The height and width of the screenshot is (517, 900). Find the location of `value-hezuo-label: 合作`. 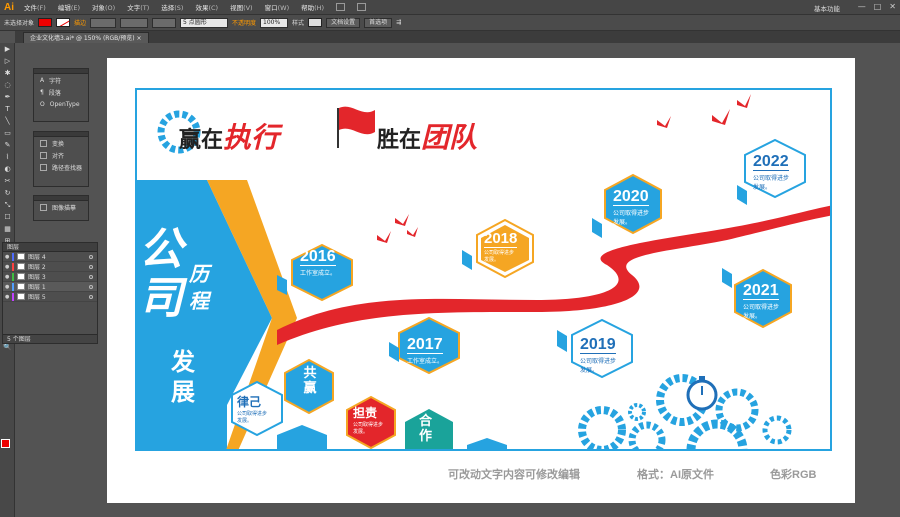

value-hezuo-label: 合作 is located at coordinates (426, 429).